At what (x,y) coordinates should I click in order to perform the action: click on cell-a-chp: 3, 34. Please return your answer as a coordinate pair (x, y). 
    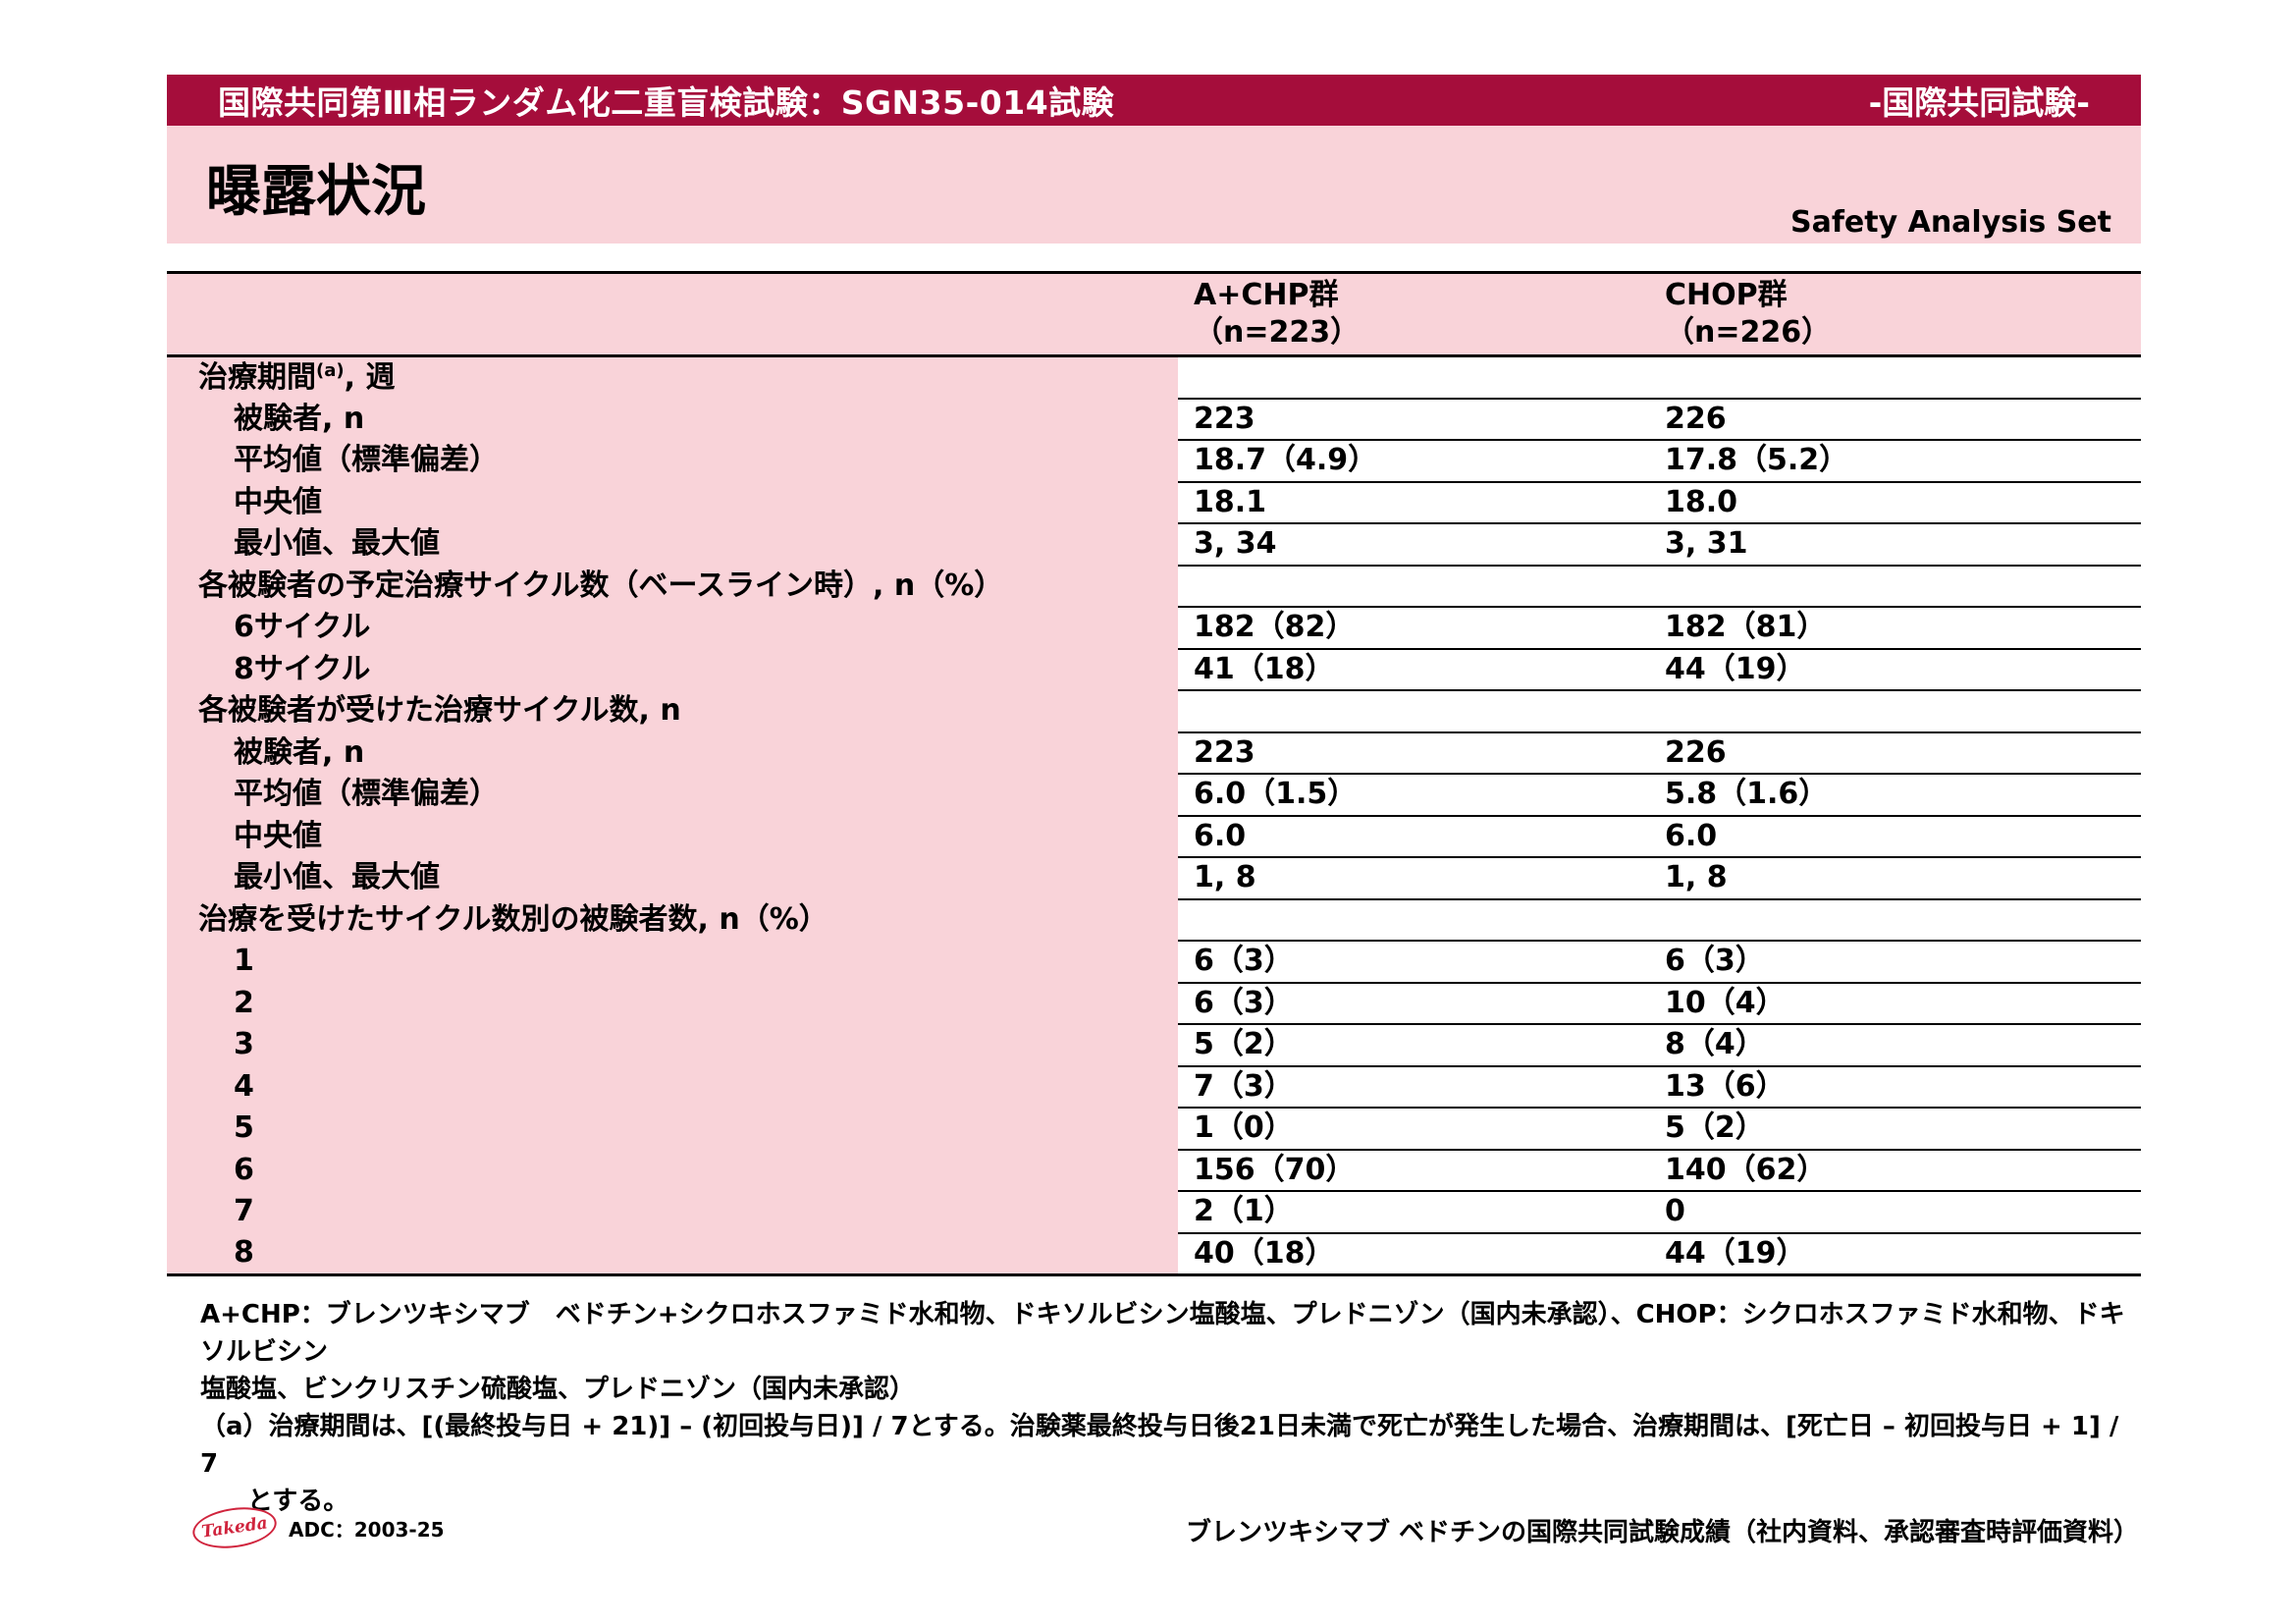
    Looking at the image, I should click on (1413, 545).